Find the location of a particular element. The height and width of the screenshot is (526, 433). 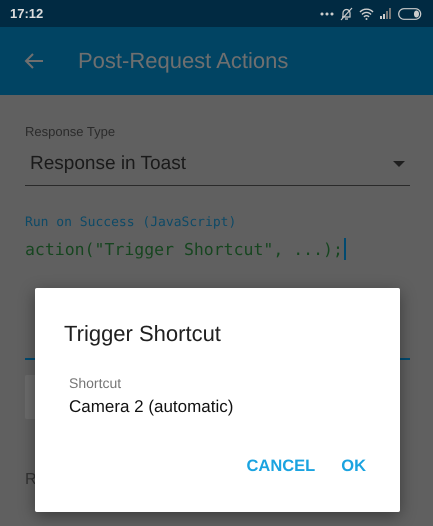

status-time: 17:12 is located at coordinates (27, 13).